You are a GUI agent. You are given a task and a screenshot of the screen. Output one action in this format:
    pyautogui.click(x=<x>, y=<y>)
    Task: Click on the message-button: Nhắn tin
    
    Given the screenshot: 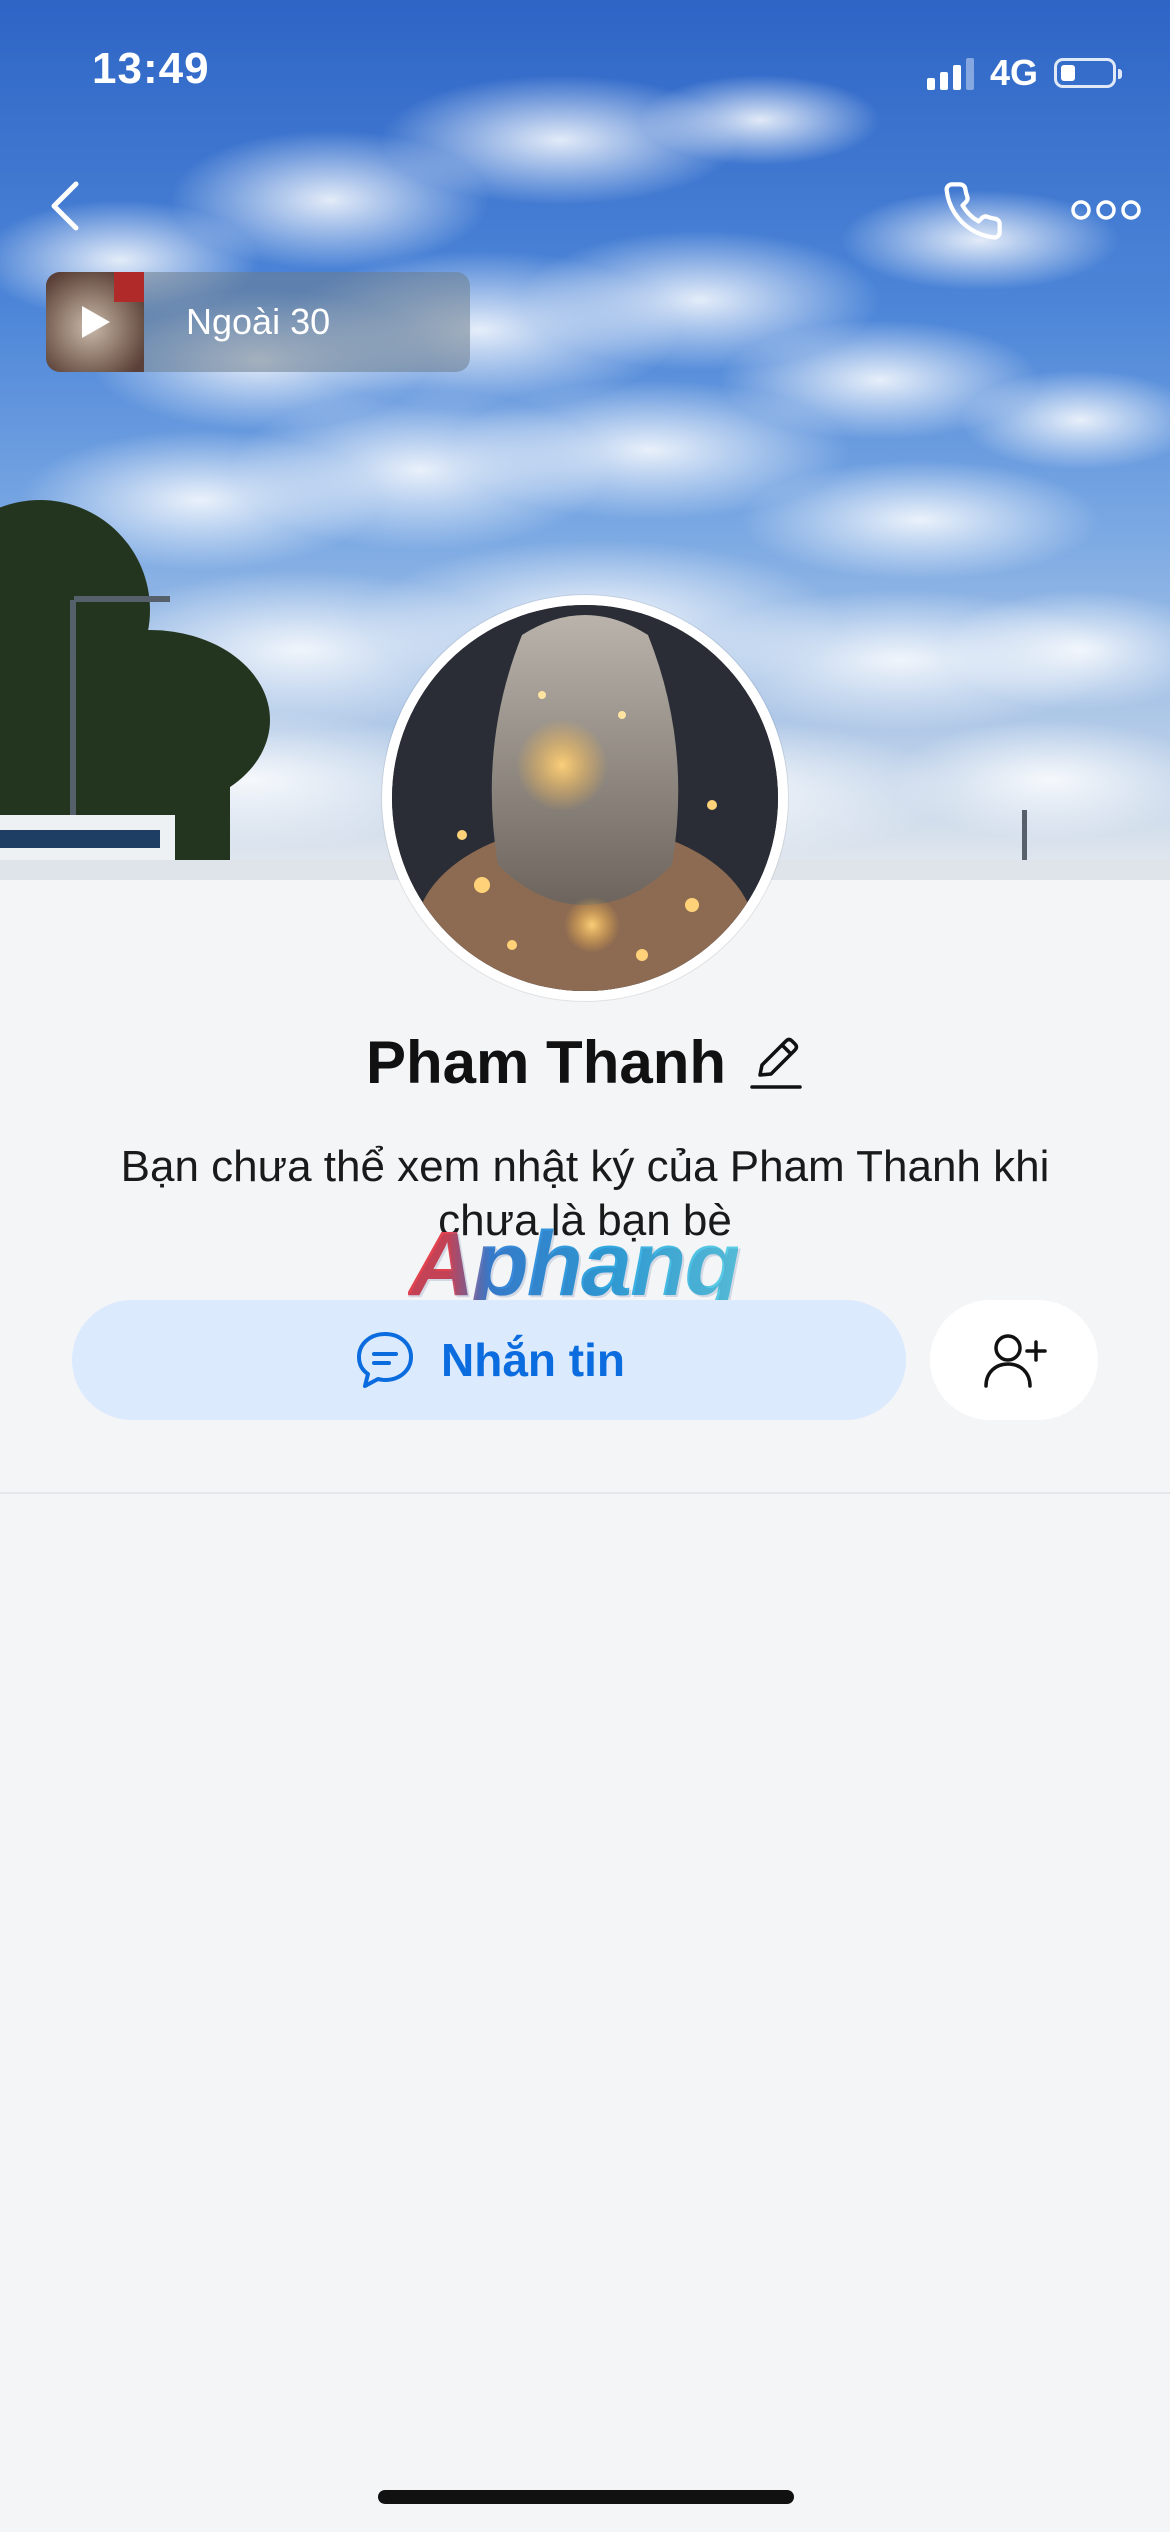 What is the action you would take?
    pyautogui.click(x=489, y=1360)
    